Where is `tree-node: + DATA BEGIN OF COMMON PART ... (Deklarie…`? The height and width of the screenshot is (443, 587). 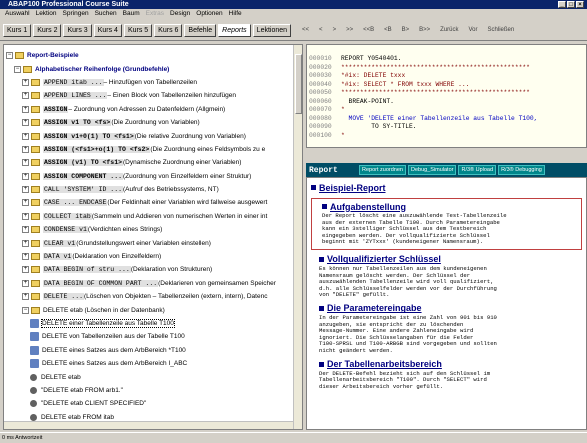
tree-node: + DATA BEGIN OF COMMON PART ... (Deklarie… is located at coordinates (149, 283).